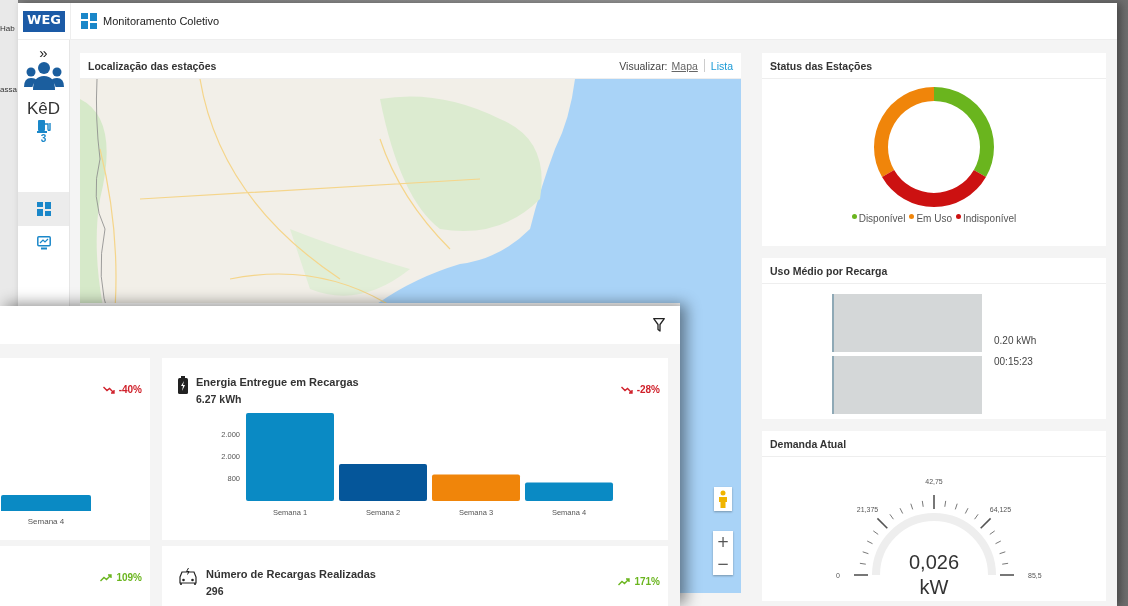 This screenshot has width=1128, height=606. Describe the element at coordinates (43, 52) in the screenshot. I see `expand-button: »` at that location.